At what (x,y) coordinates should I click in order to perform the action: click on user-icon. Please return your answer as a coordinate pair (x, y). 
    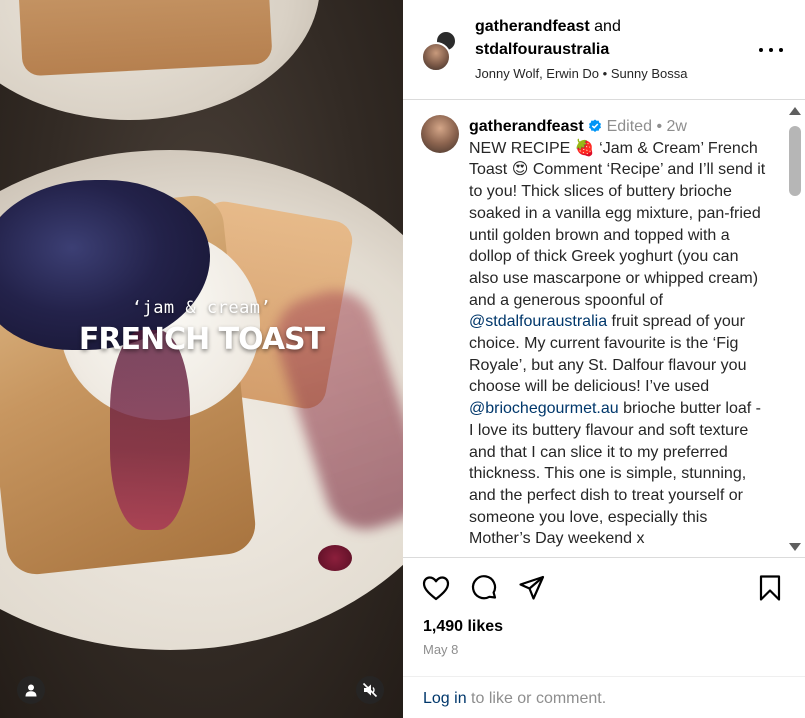
    Looking at the image, I should click on (31, 690).